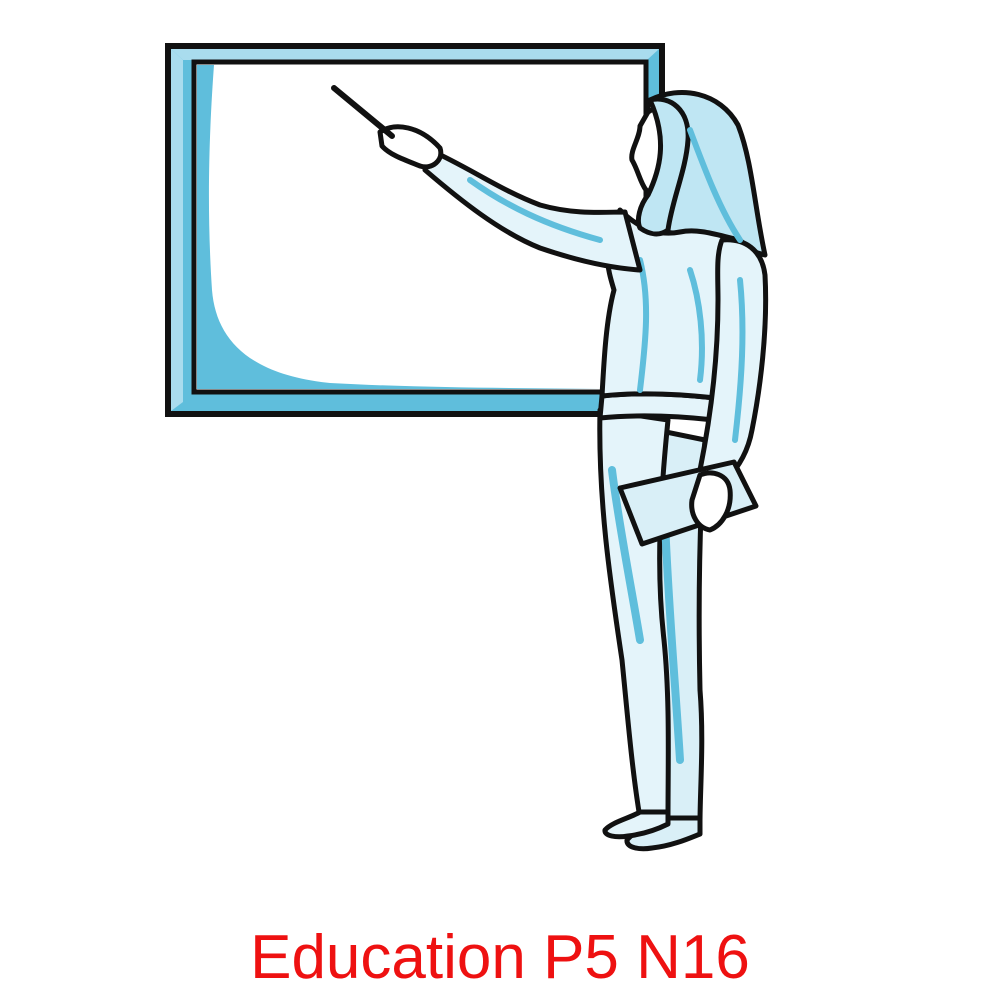  Describe the element at coordinates (711, 501) in the screenshot. I see `presenter-hand-down` at that location.